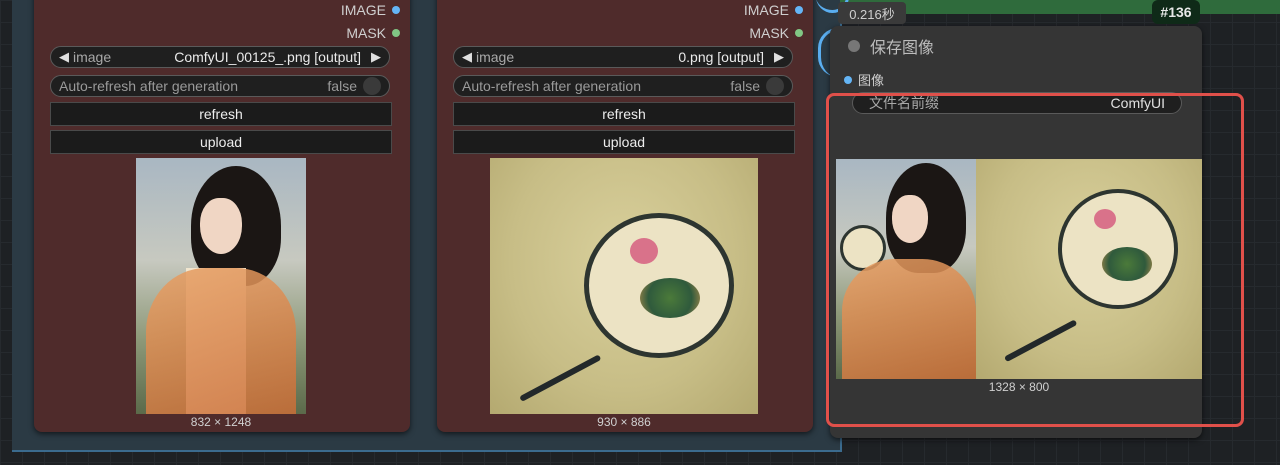 This screenshot has width=1280, height=465. Describe the element at coordinates (902, 48) in the screenshot. I see `node-title-text: 保存图像` at that location.